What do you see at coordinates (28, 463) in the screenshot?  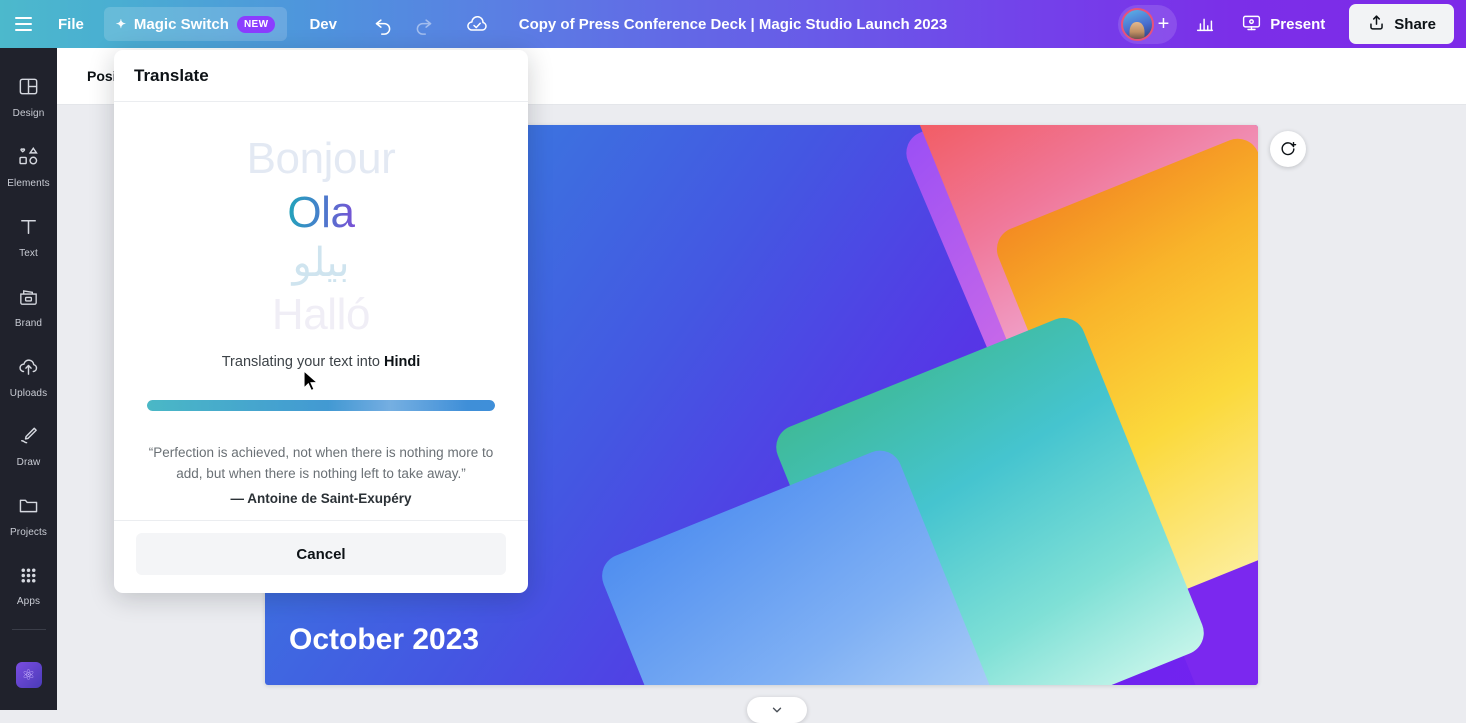 I see `sidebar-item-label: Draw` at bounding box center [28, 463].